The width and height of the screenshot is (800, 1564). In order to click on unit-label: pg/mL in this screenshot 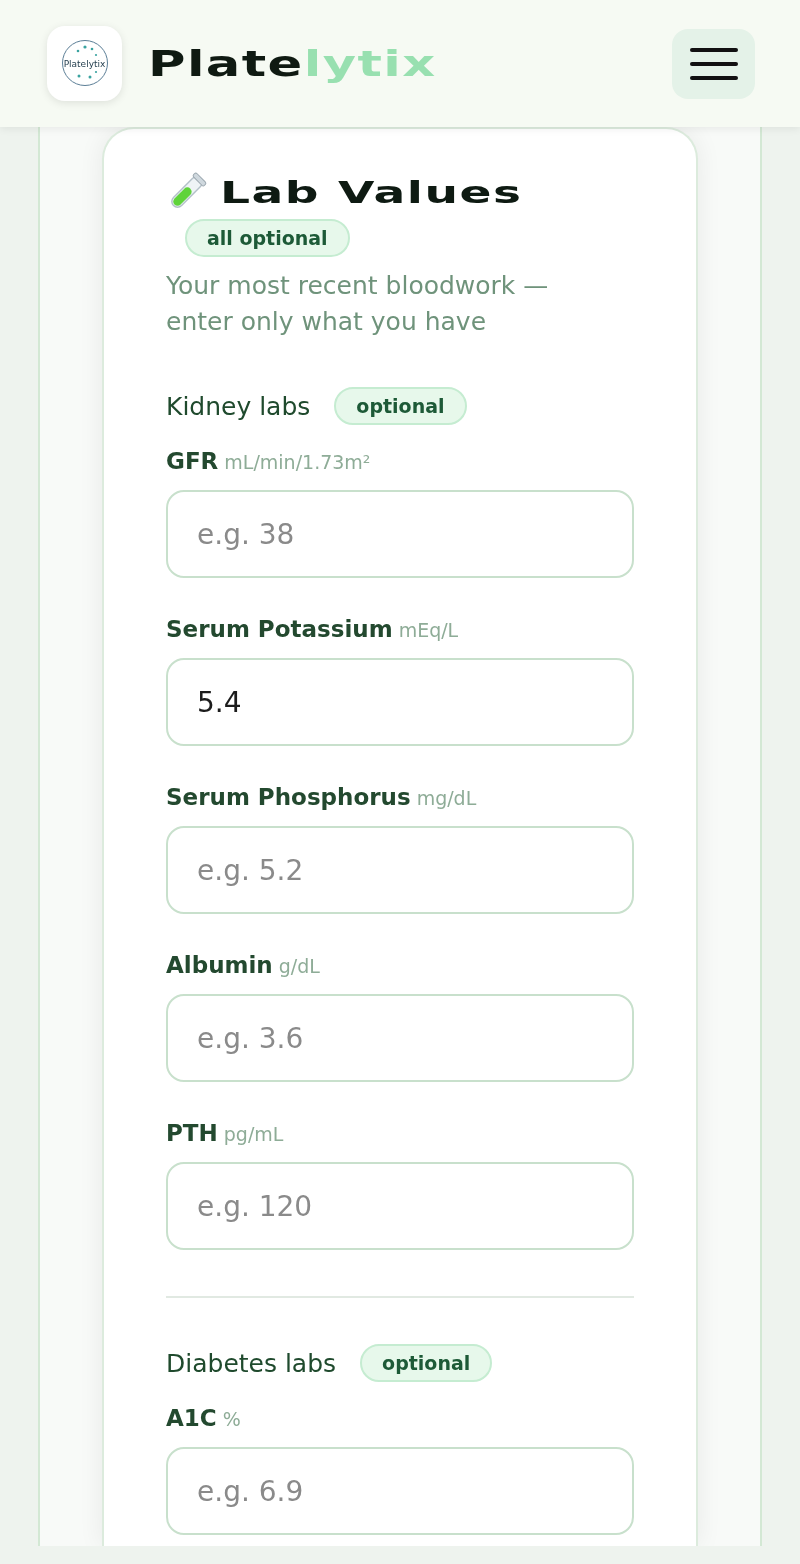, I will do `click(253, 1134)`.